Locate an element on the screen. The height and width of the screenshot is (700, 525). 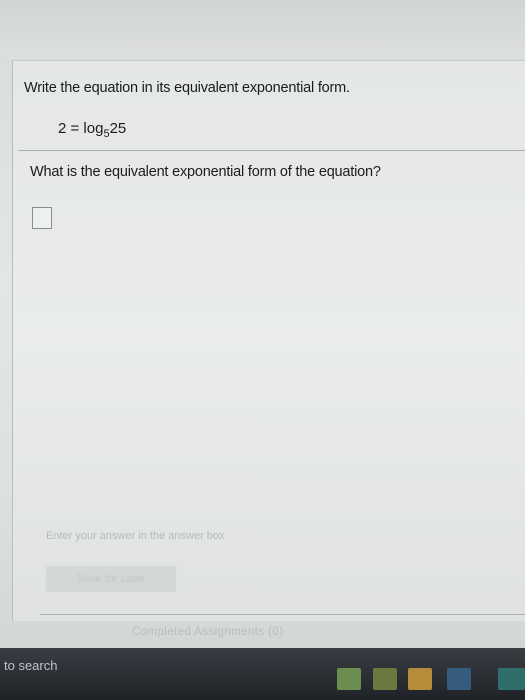
equation-arg: 25 is located at coordinates (118, 128).